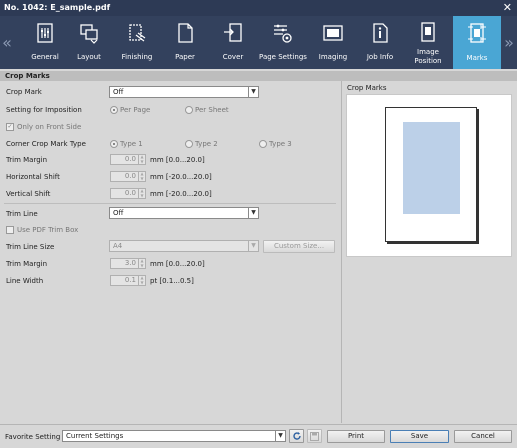 Image resolution: width=517 pixels, height=448 pixels. Describe the element at coordinates (283, 42) in the screenshot. I see `tab-page-settings: Page Settings` at that location.